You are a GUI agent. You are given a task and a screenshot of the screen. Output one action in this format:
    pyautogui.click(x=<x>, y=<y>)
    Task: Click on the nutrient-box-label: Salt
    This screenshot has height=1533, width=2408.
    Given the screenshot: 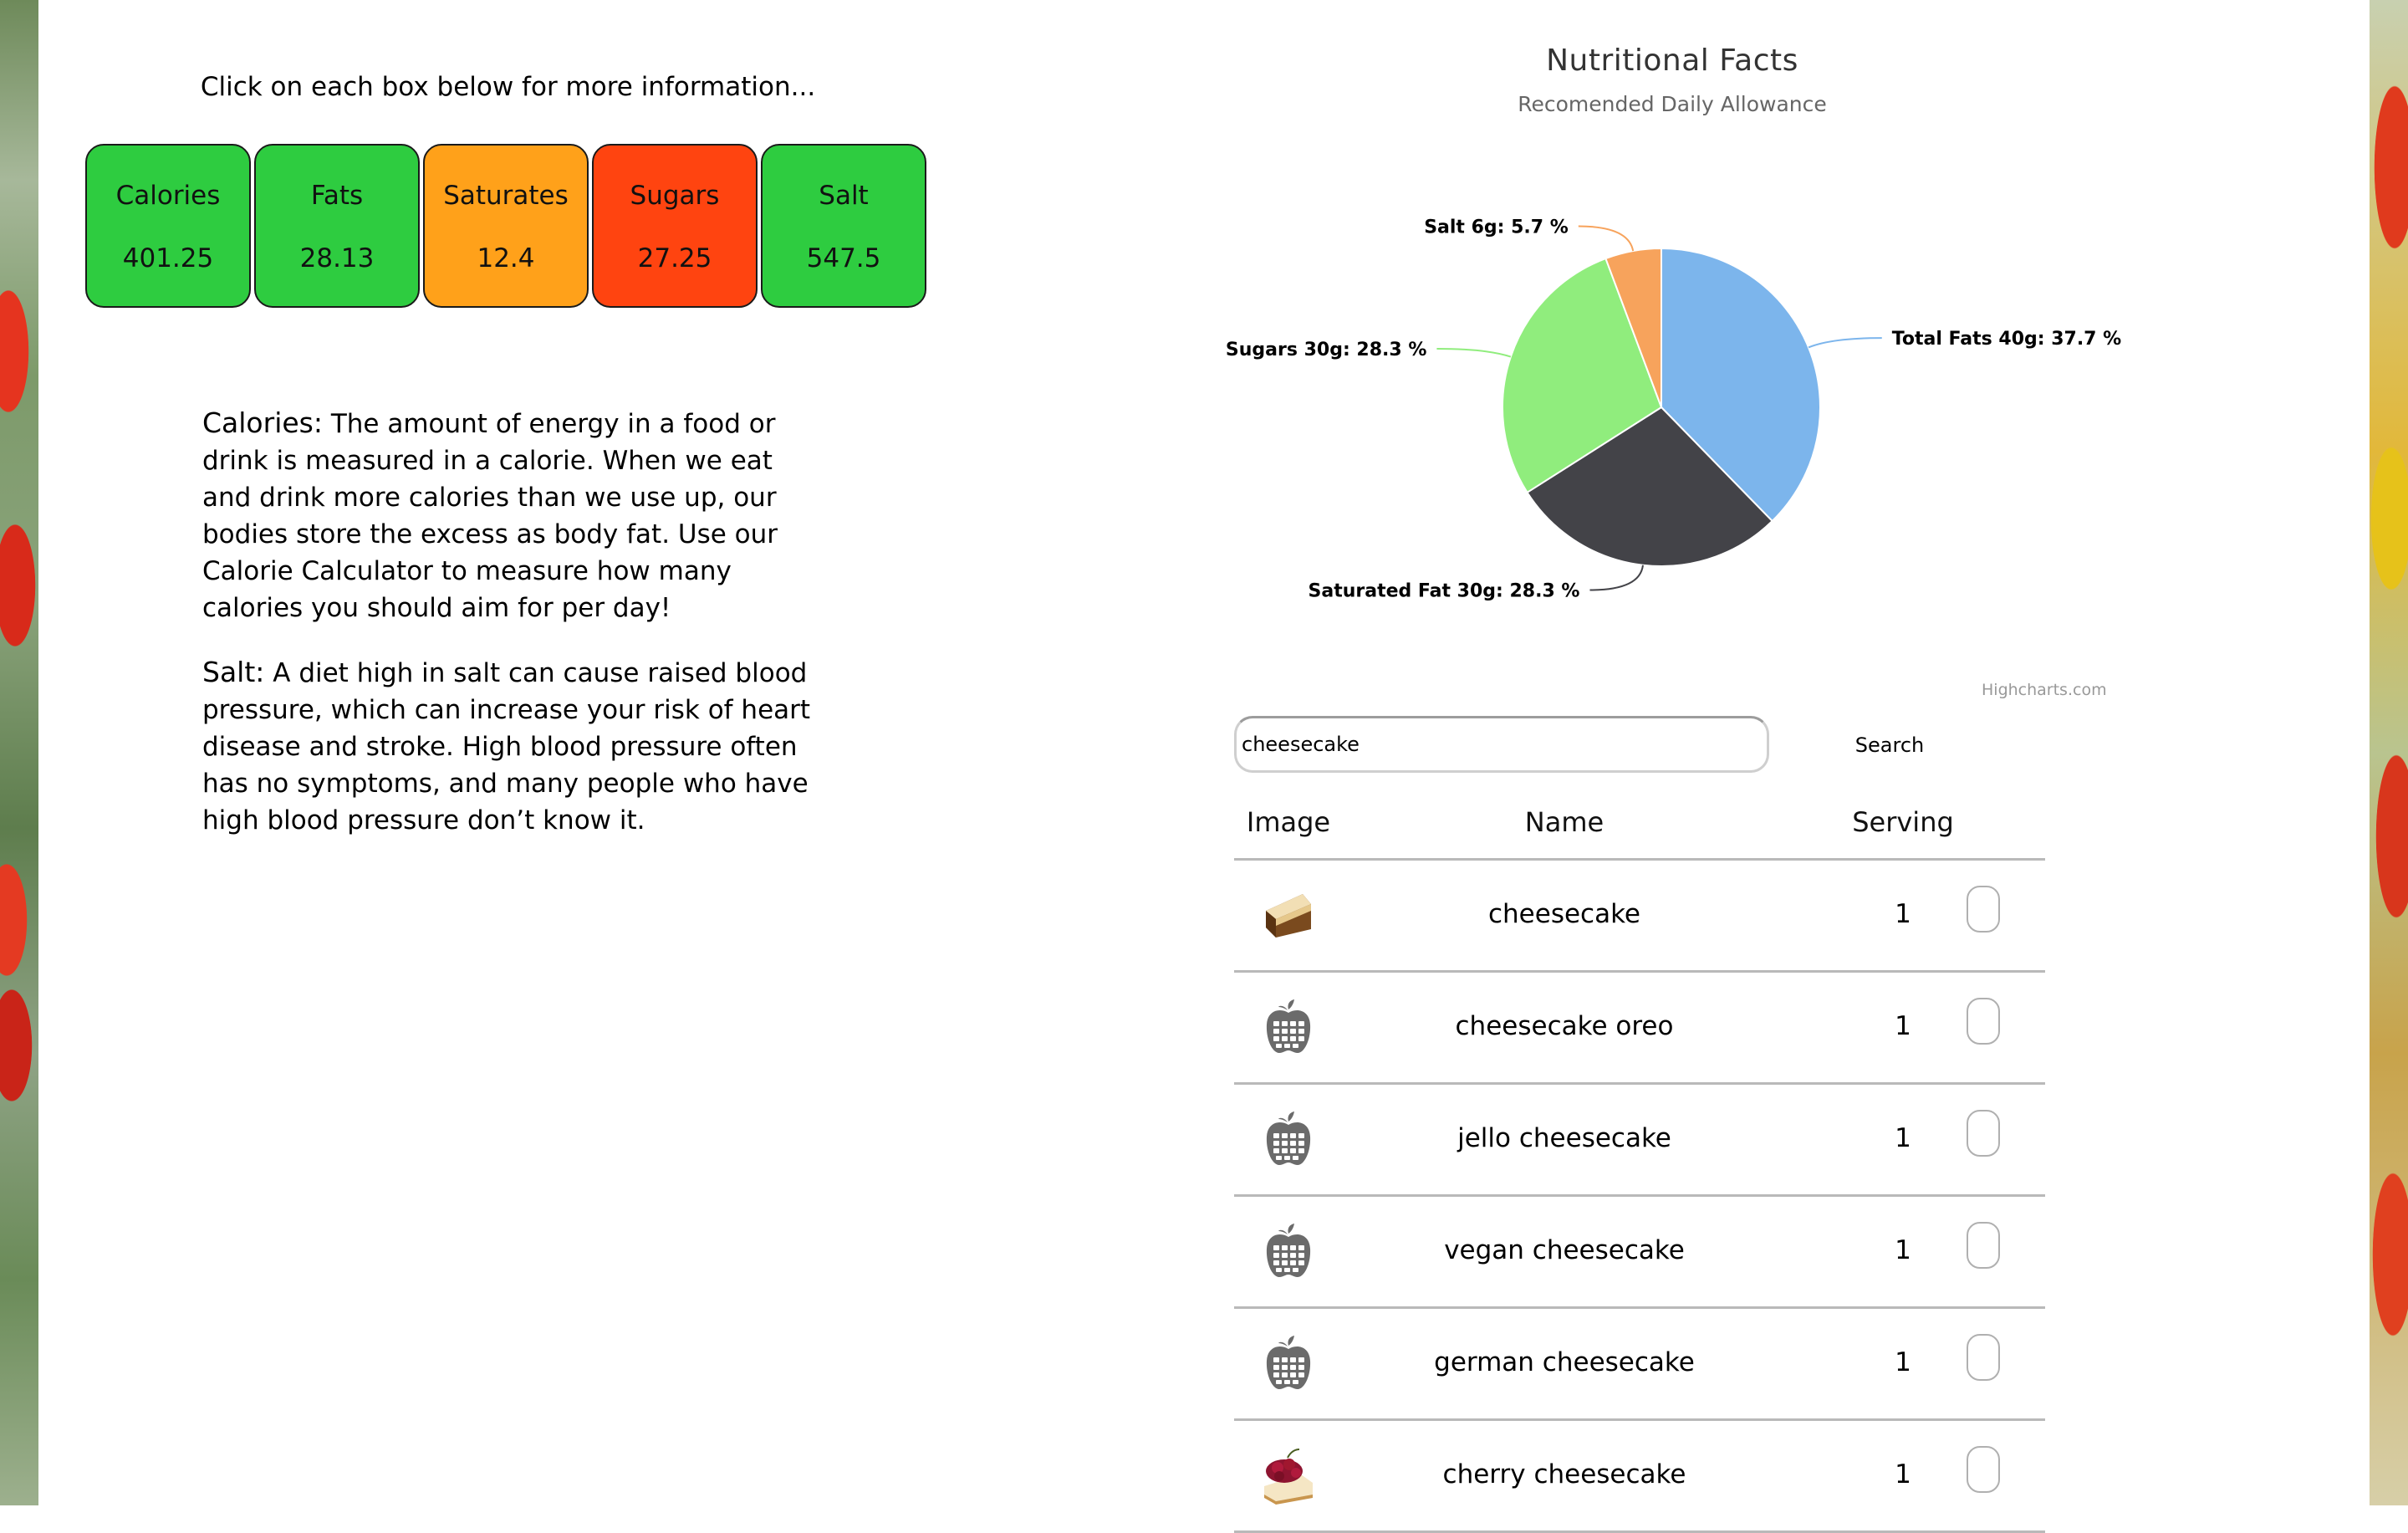 What is the action you would take?
    pyautogui.click(x=844, y=196)
    